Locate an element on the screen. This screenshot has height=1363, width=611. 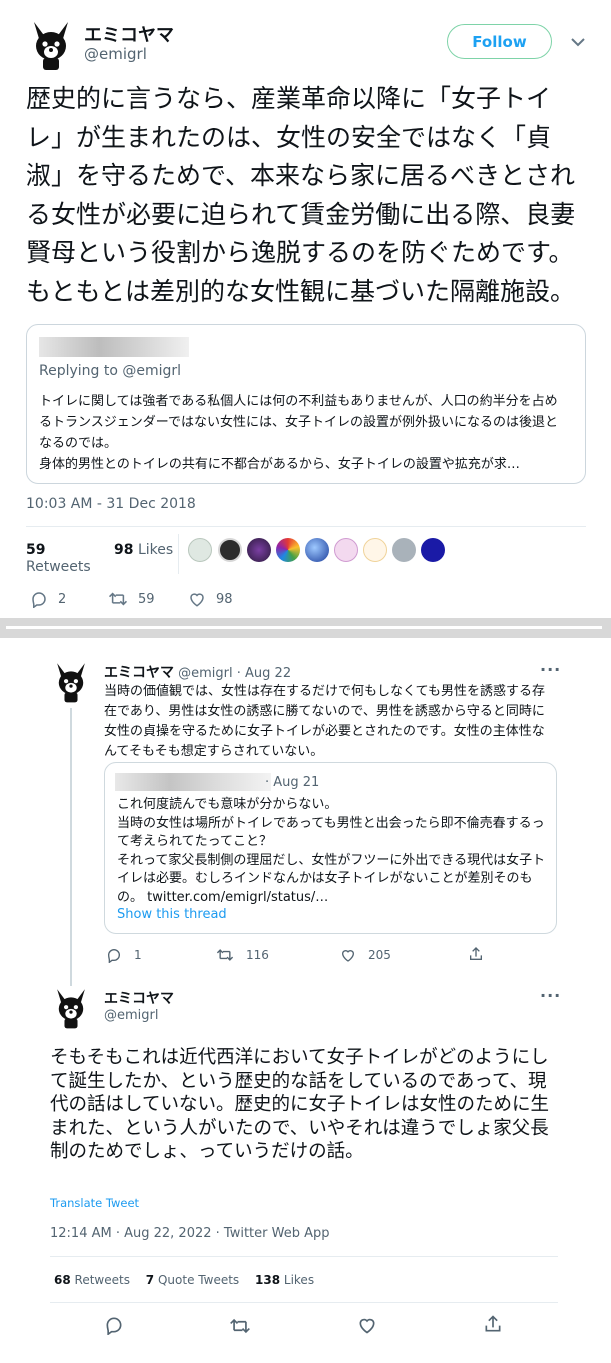
follow-label: Follow is located at coordinates (499, 41).